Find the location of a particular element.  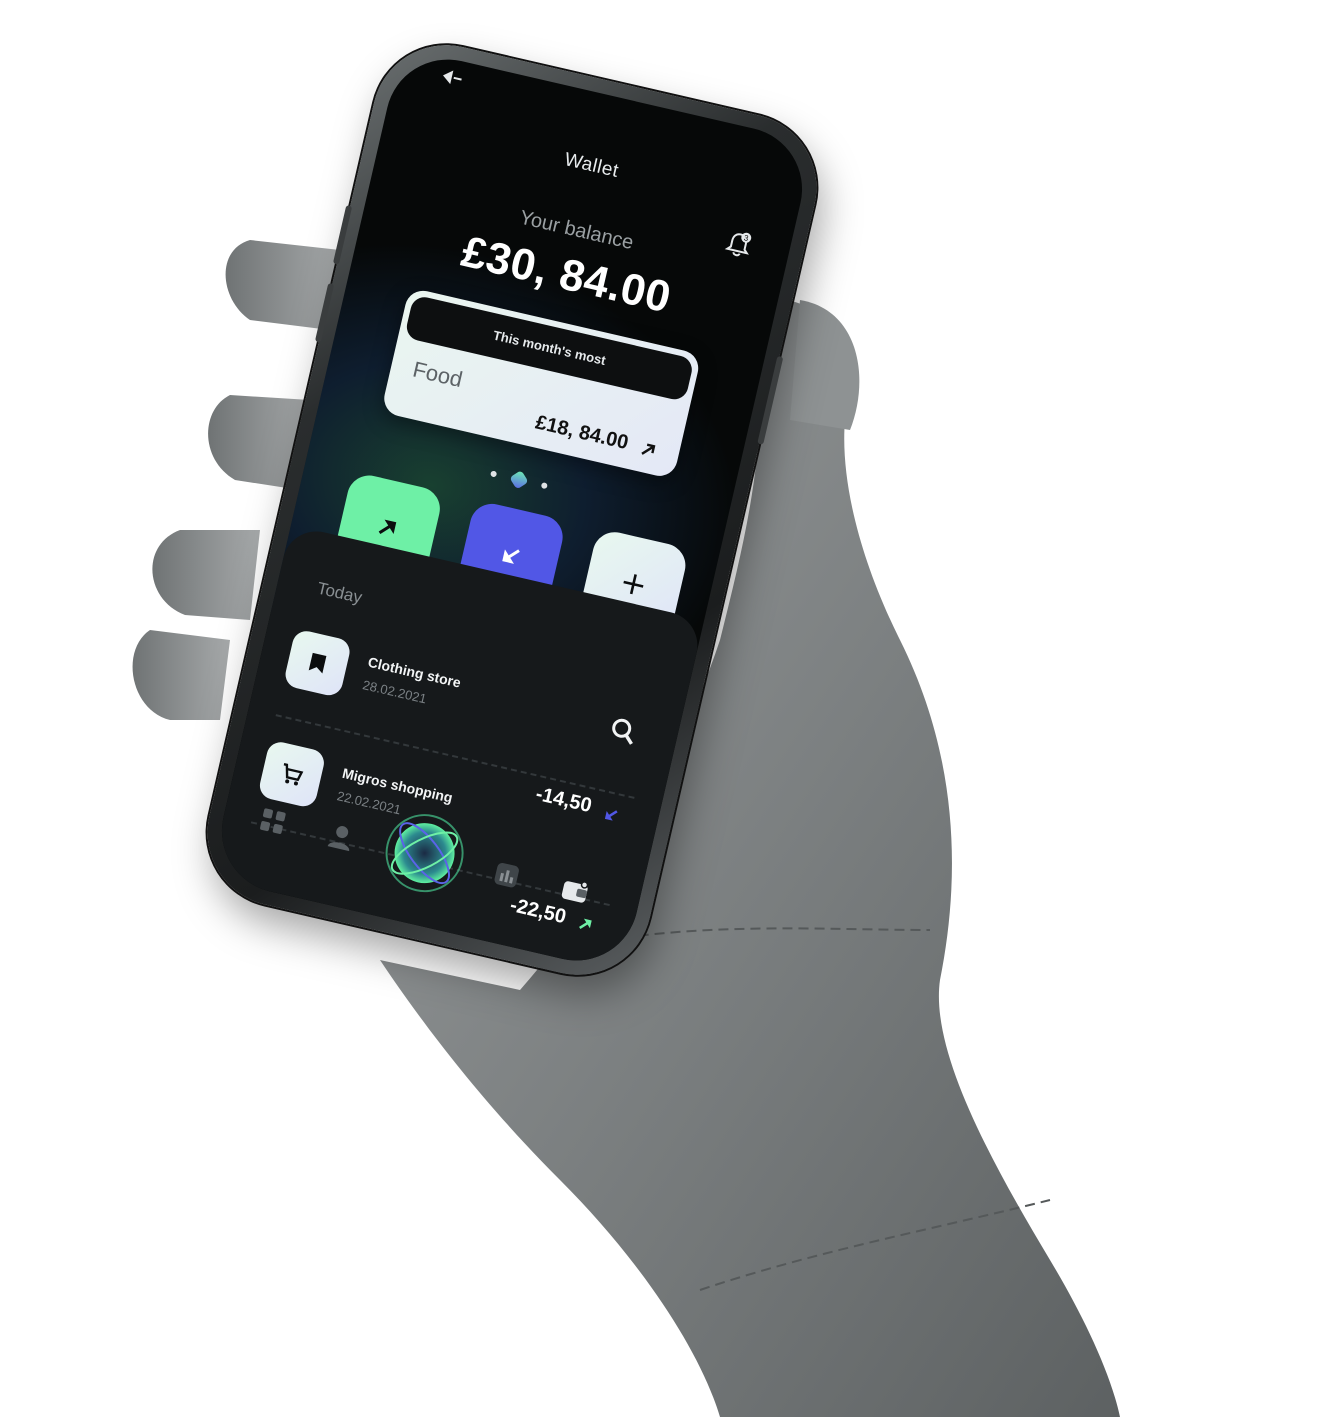

back-icon is located at coordinates (452, 77).